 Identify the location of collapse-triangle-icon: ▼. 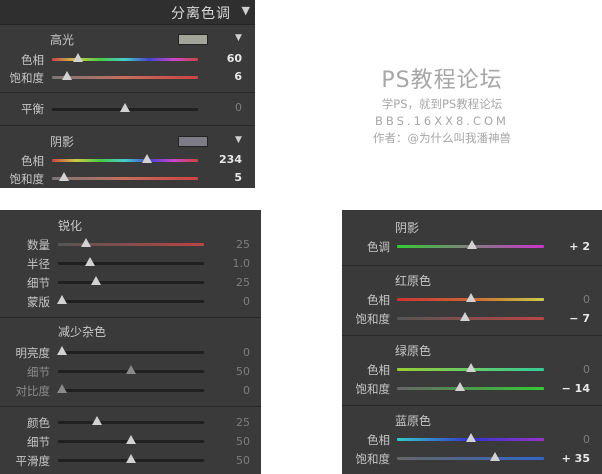
(246, 10).